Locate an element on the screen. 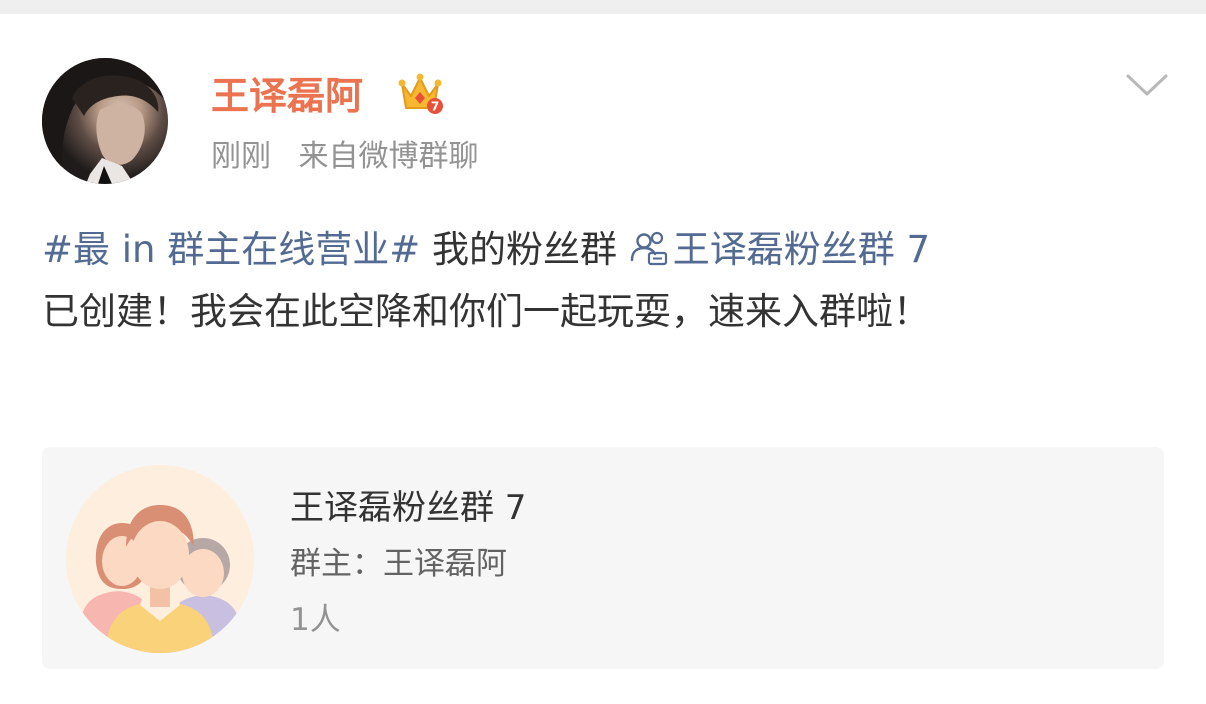  group-members-icon is located at coordinates (160, 559).